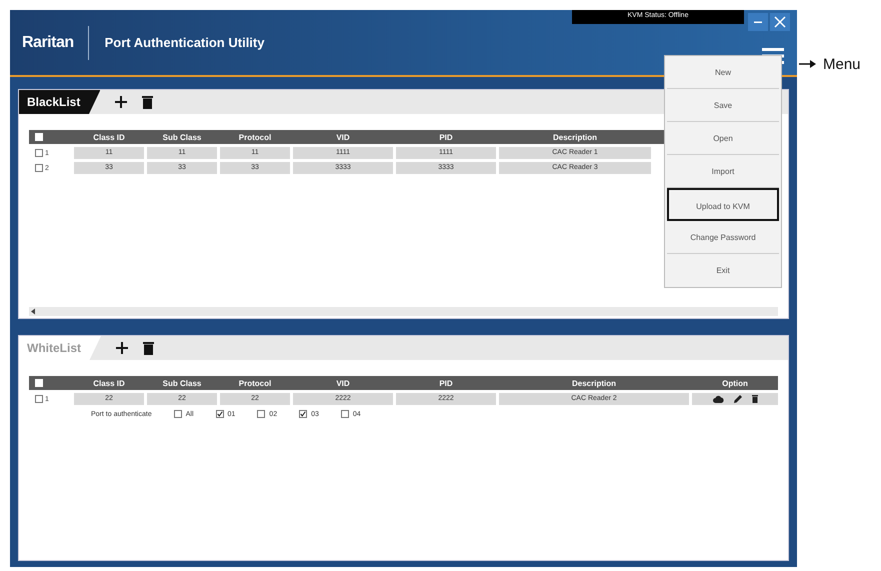 The width and height of the screenshot is (881, 571). Describe the element at coordinates (842, 64) in the screenshot. I see `menu-annotation: Menu` at that location.